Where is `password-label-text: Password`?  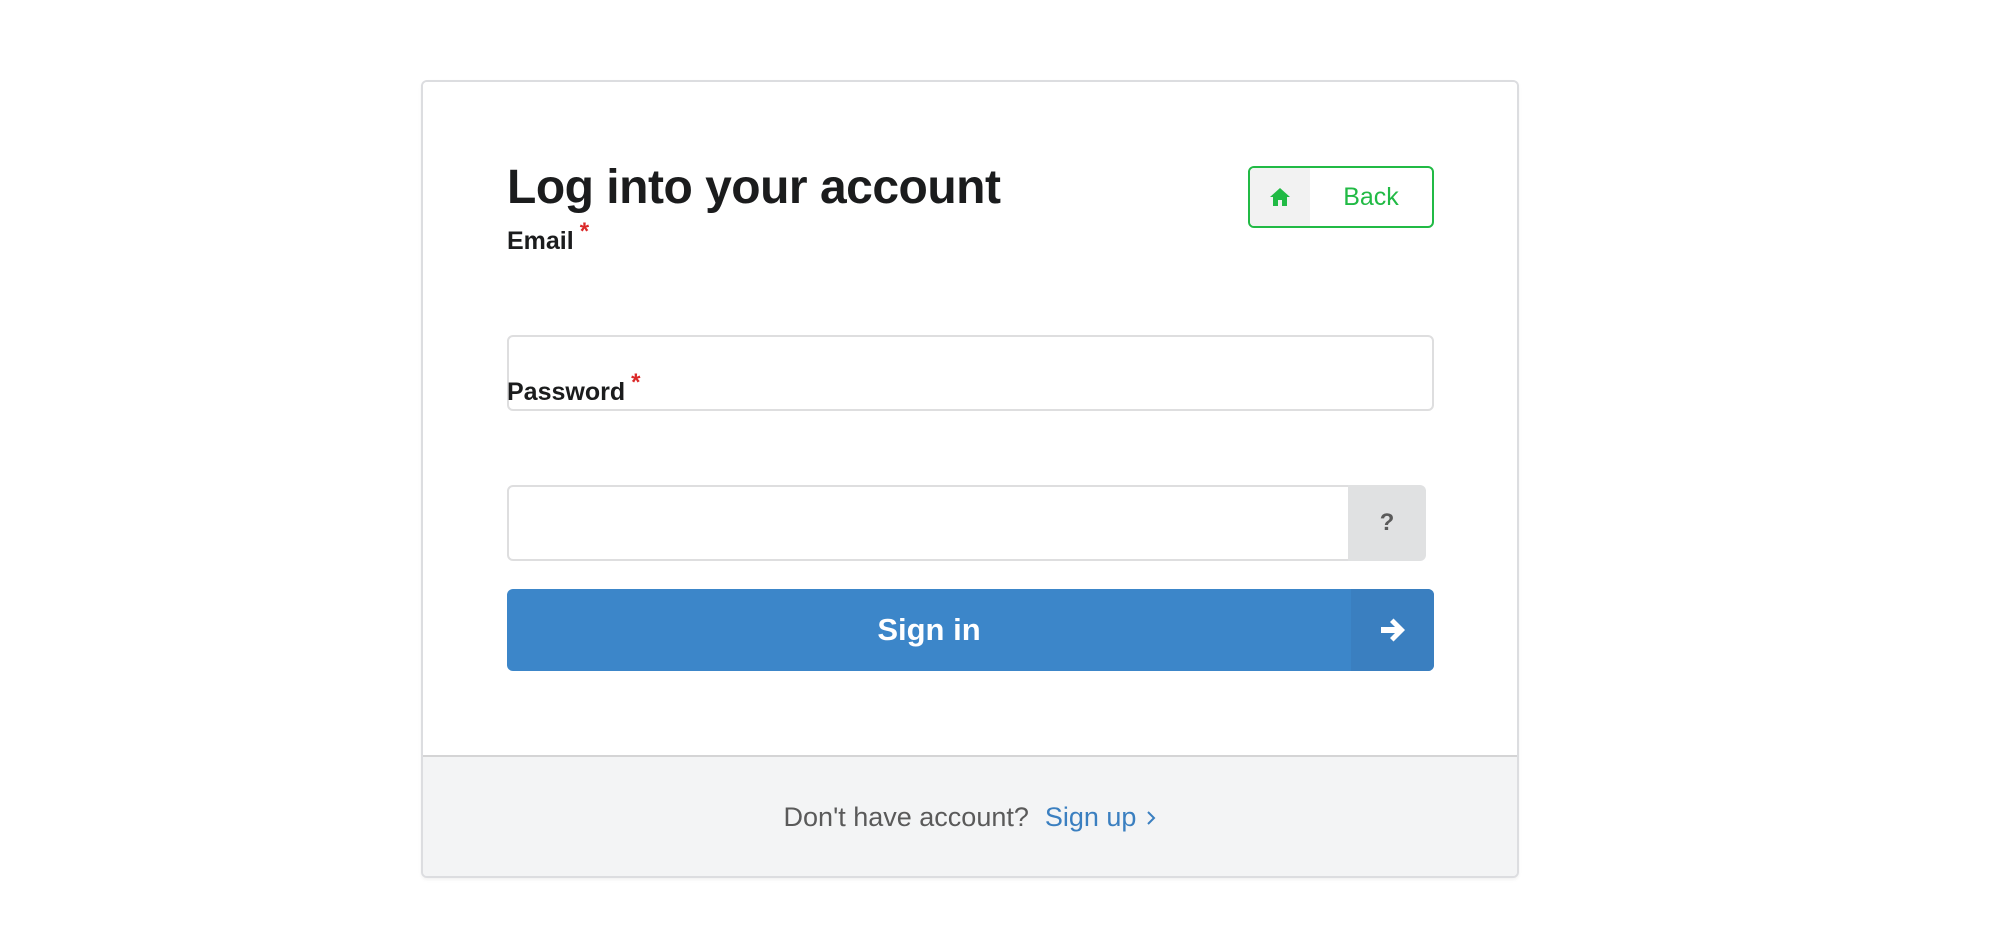
password-label-text: Password is located at coordinates (566, 392).